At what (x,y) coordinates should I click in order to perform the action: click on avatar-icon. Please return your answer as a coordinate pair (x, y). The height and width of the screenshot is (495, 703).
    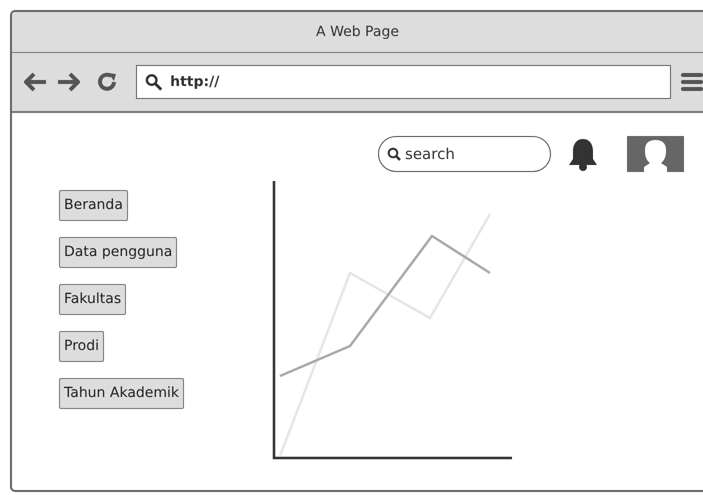
    Looking at the image, I should click on (655, 154).